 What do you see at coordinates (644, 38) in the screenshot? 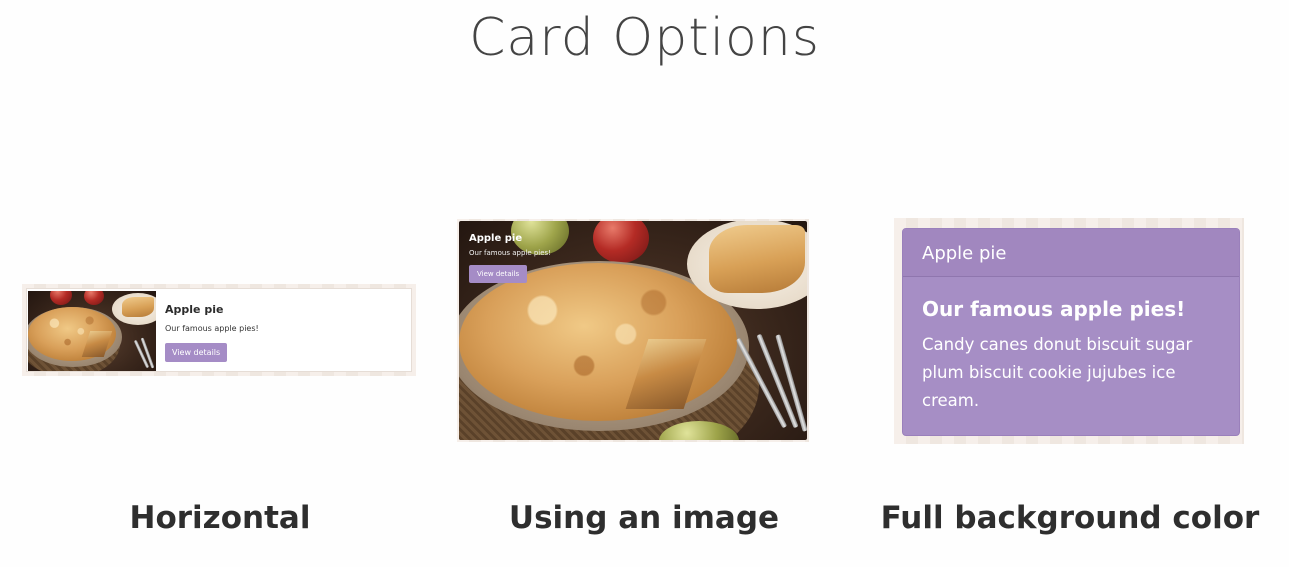
I see `page-title: Card Options` at bounding box center [644, 38].